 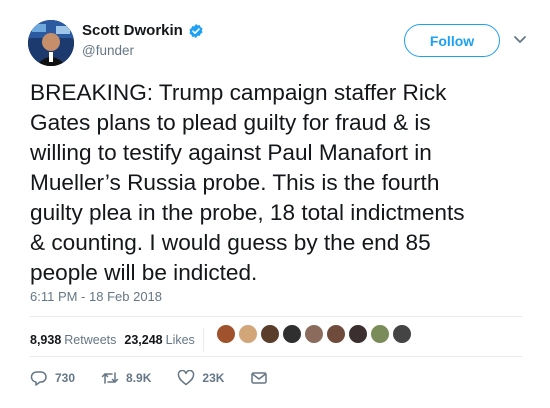 I want to click on tweet-actions: 730 8.9K 23K, so click(x=165, y=378).